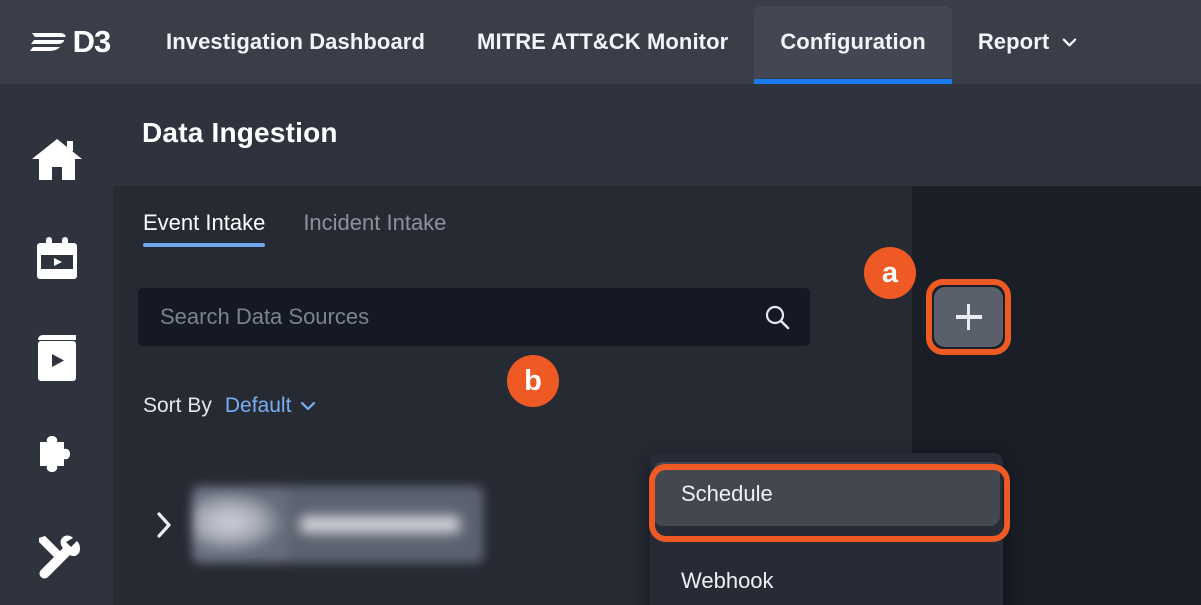 The width and height of the screenshot is (1201, 605). I want to click on sidebar-item-scheduled-playbooks, so click(56, 258).